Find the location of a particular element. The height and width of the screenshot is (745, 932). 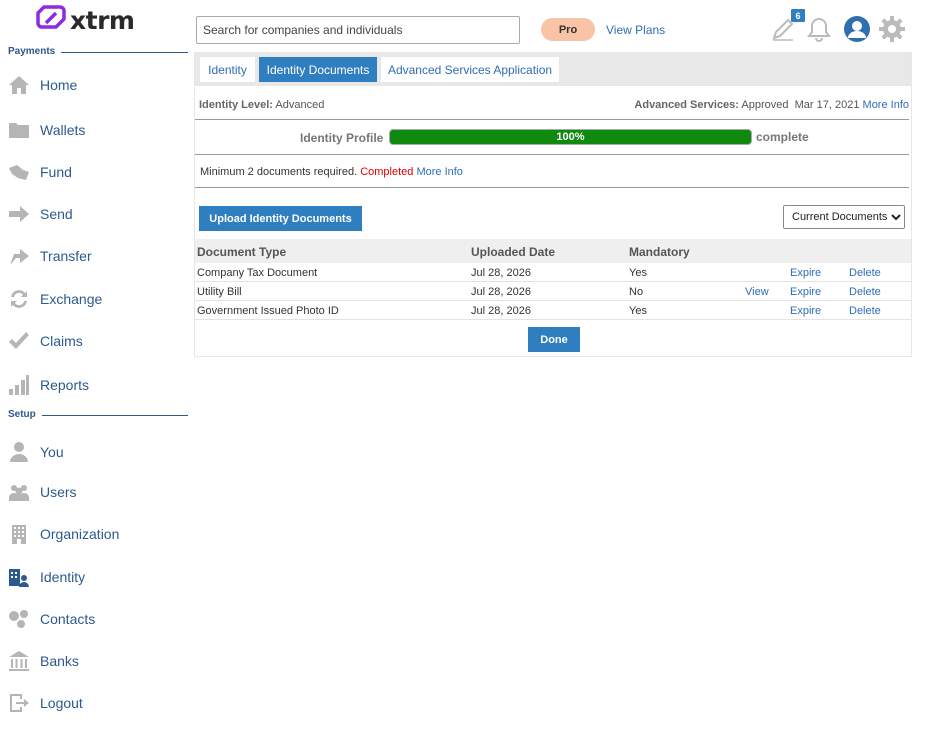

sidebar-item-identity: Identity is located at coordinates (46, 577).